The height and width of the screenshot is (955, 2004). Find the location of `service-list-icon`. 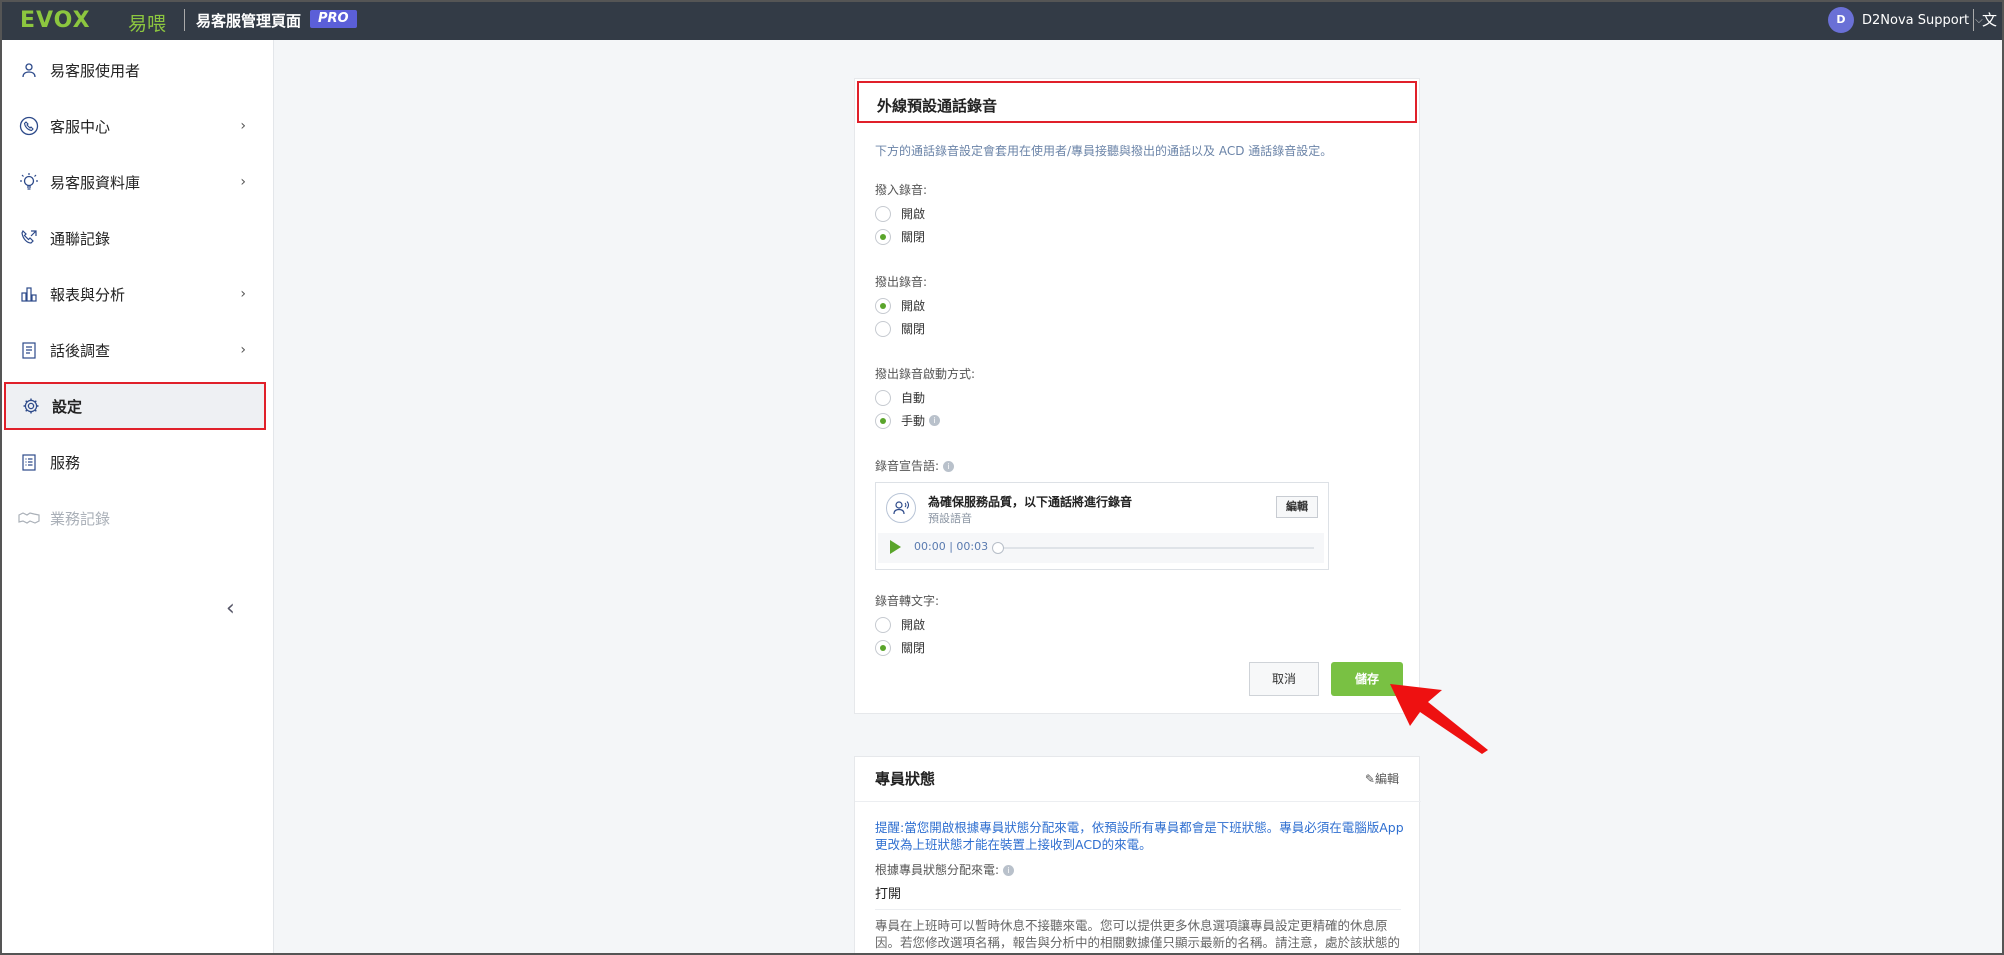

service-list-icon is located at coordinates (29, 462).